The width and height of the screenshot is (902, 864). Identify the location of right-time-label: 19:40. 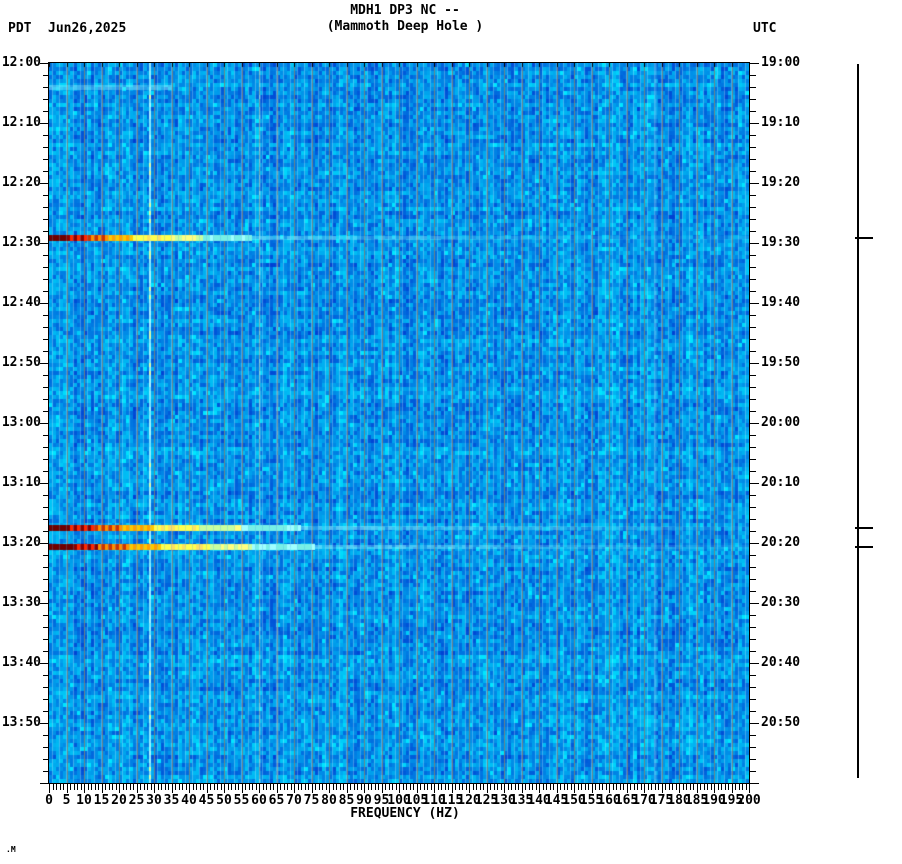
(781, 302).